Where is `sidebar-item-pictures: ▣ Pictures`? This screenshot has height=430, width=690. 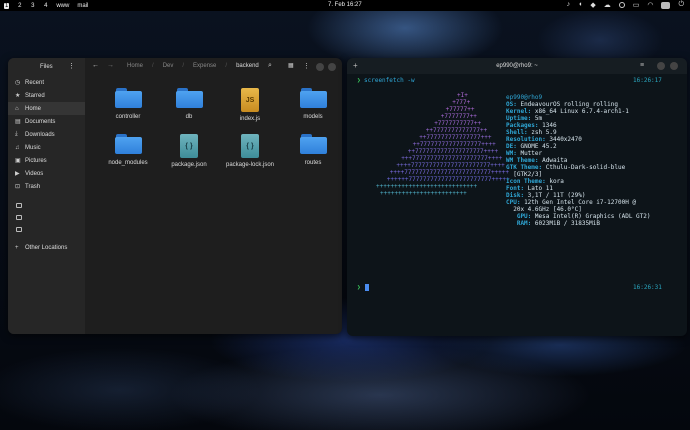 sidebar-item-pictures: ▣ Pictures is located at coordinates (46, 160).